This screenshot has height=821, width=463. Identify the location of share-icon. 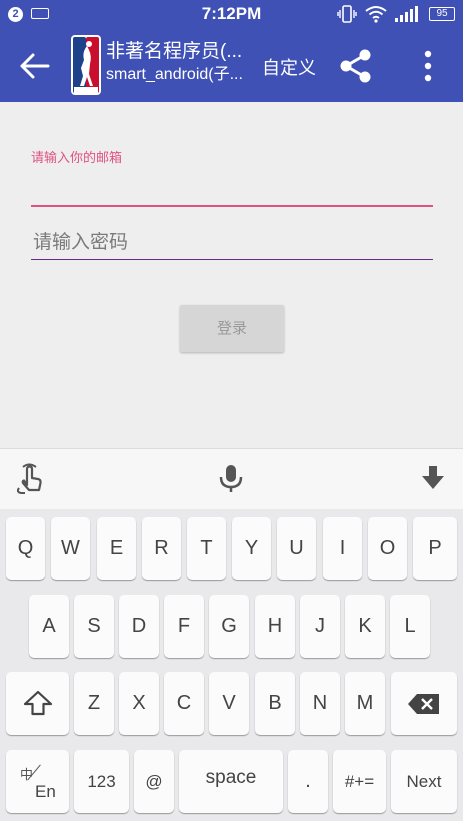
(356, 66).